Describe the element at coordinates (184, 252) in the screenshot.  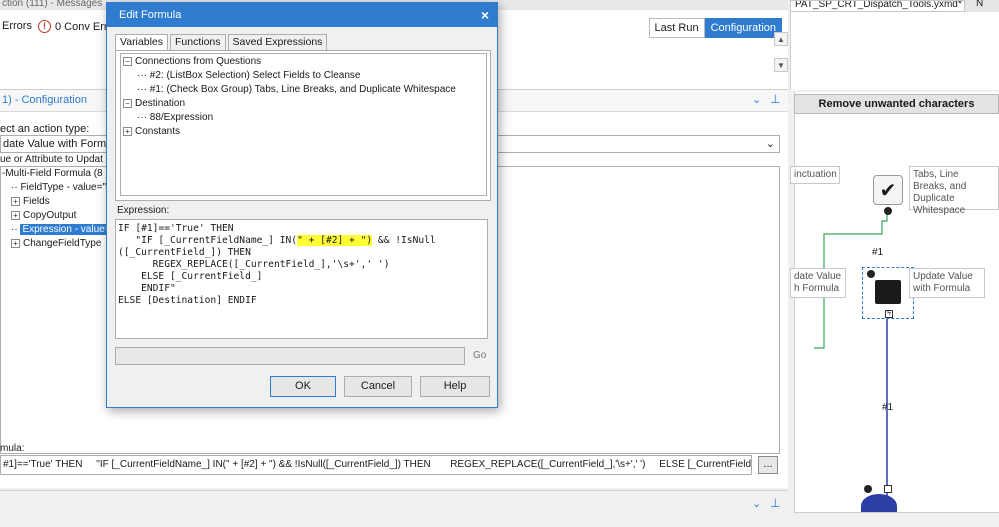
I see `expression-line: ([_CurrentField_]) THEN` at that location.